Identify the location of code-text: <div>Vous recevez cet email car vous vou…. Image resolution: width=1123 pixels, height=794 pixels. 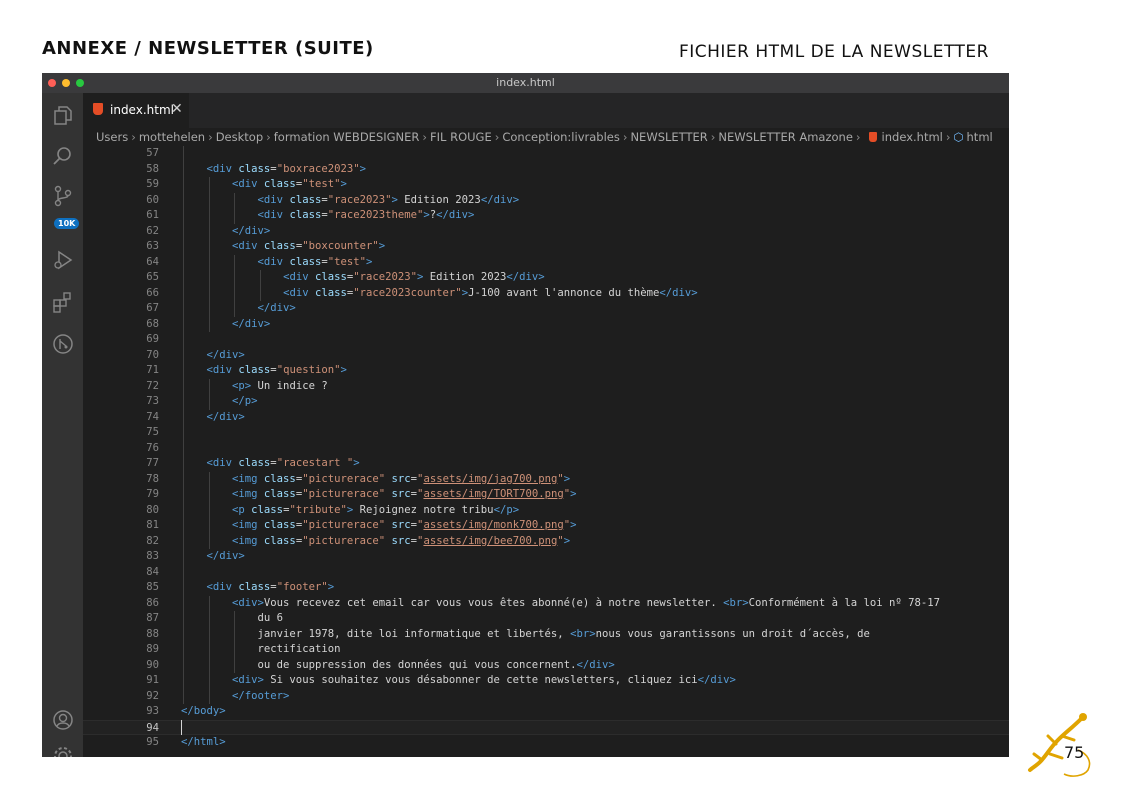
(586, 604).